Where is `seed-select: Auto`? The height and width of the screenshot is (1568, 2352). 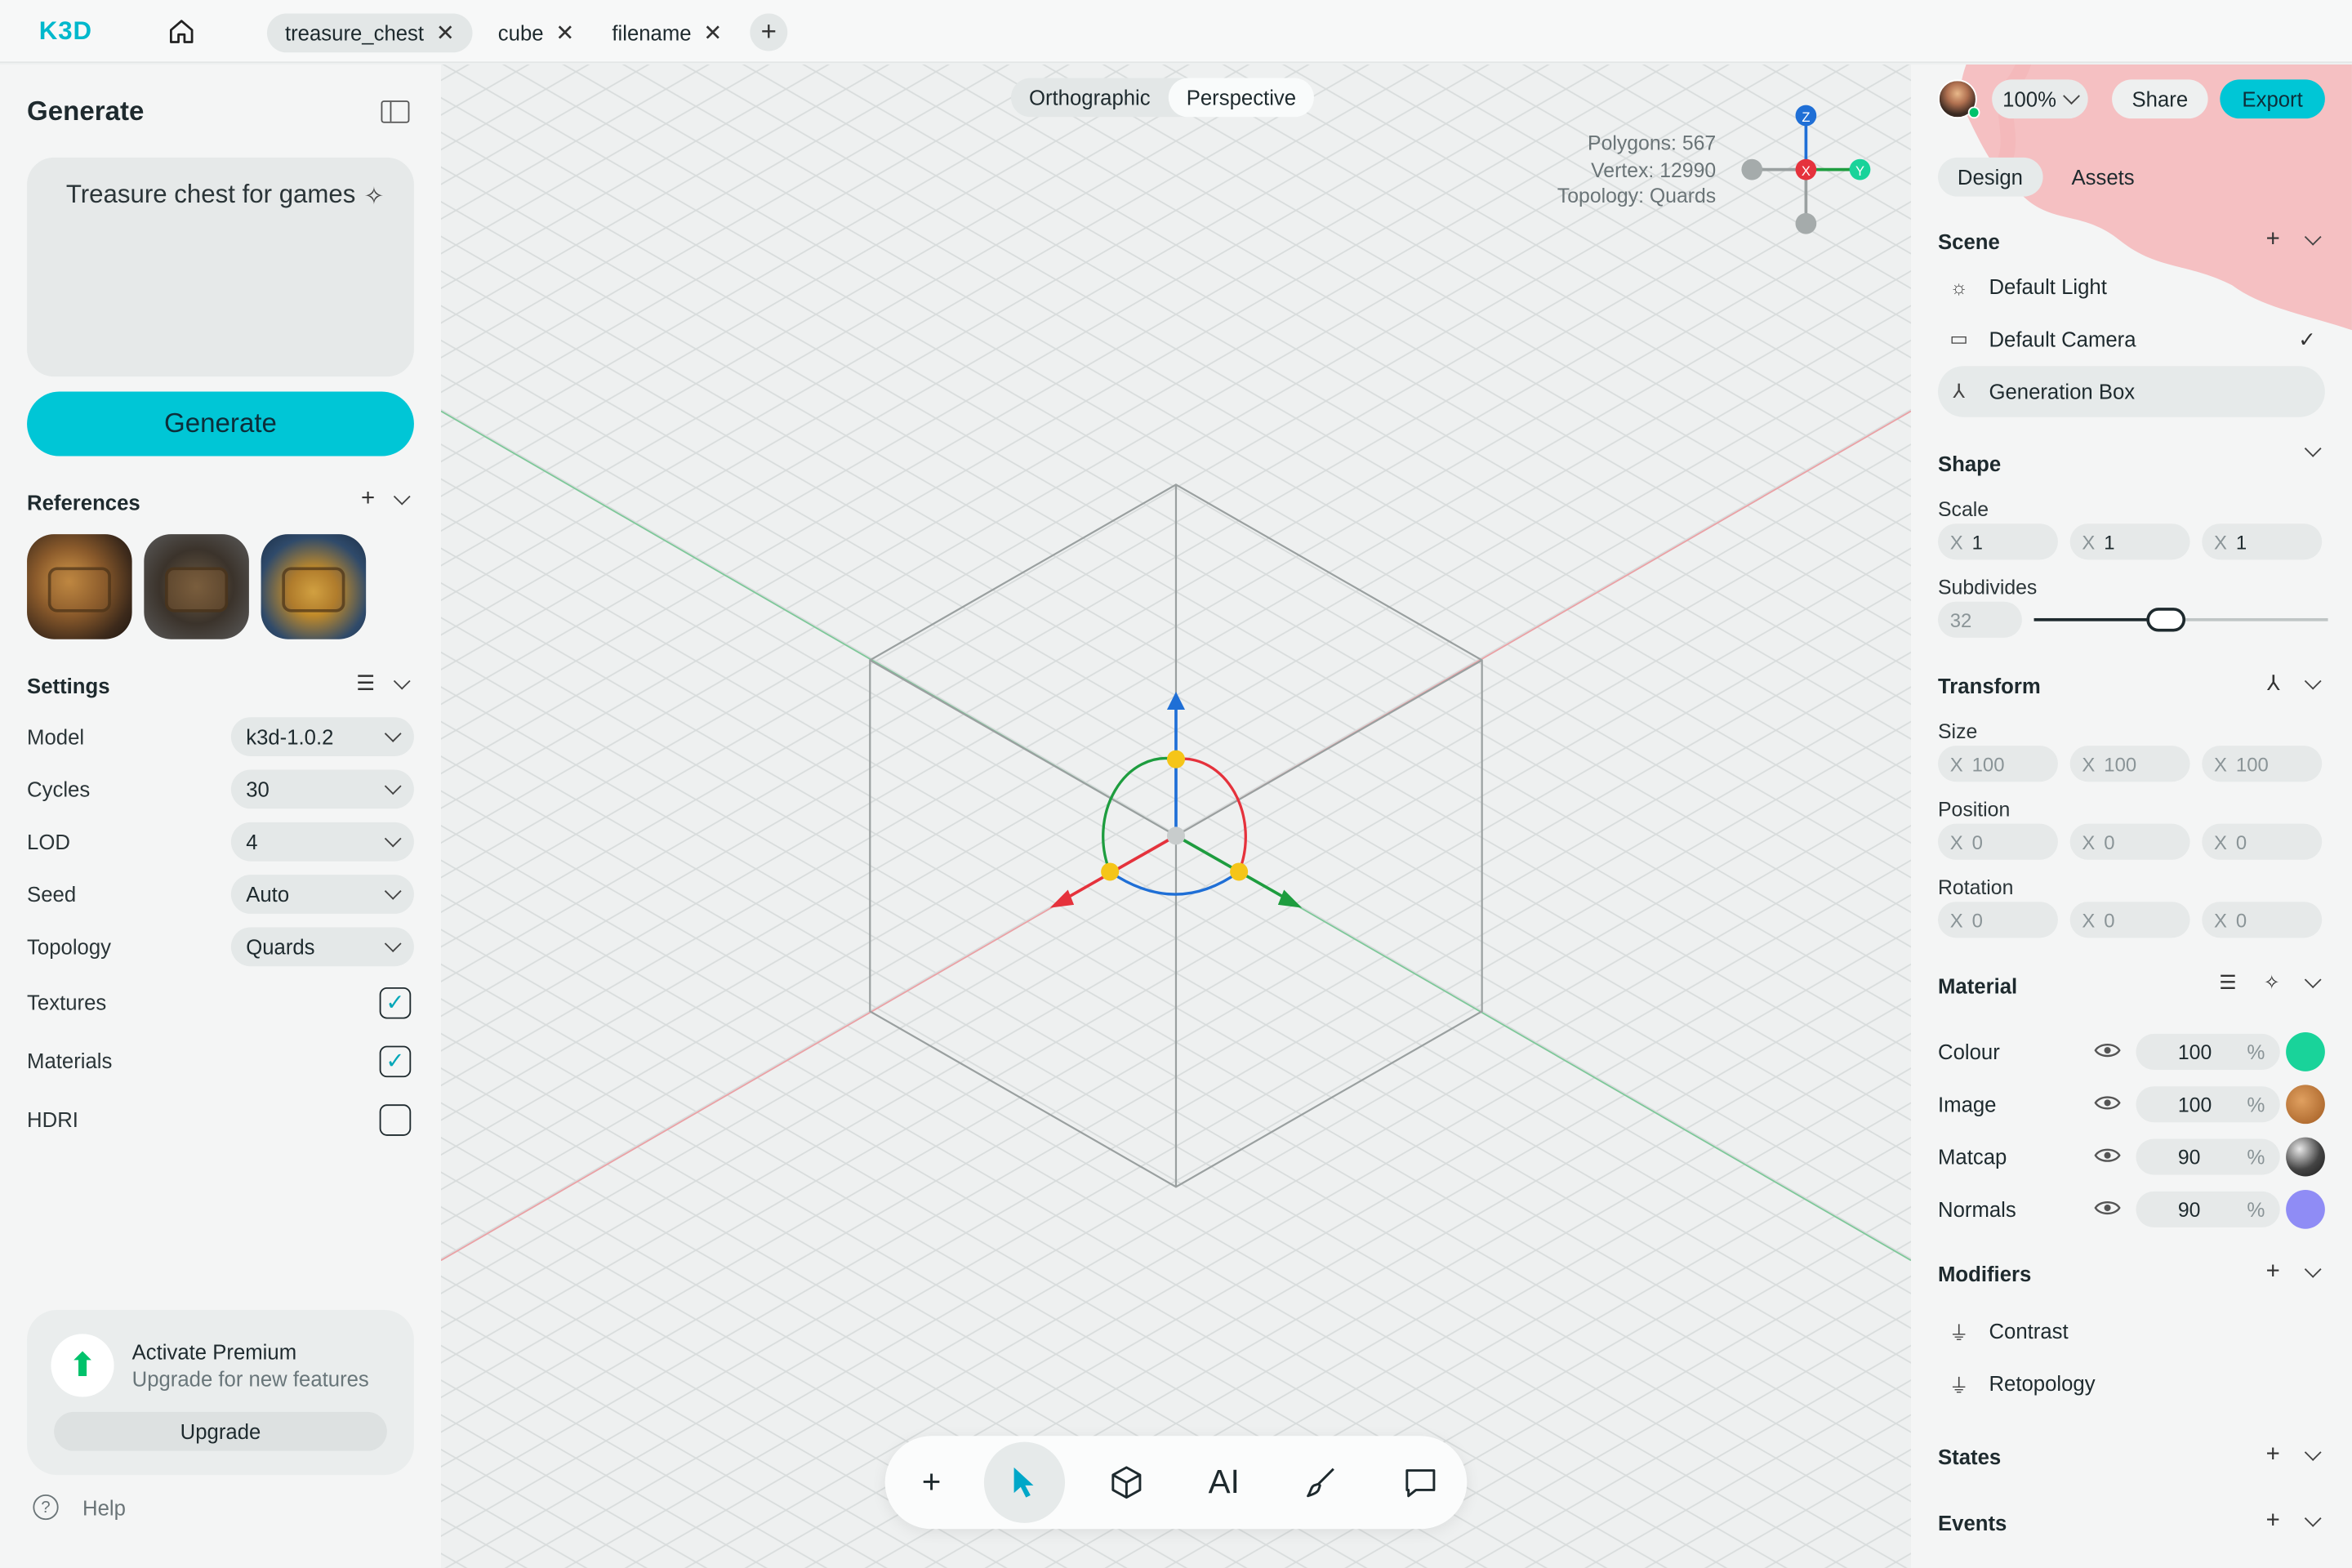
seed-select: Auto is located at coordinates (322, 894).